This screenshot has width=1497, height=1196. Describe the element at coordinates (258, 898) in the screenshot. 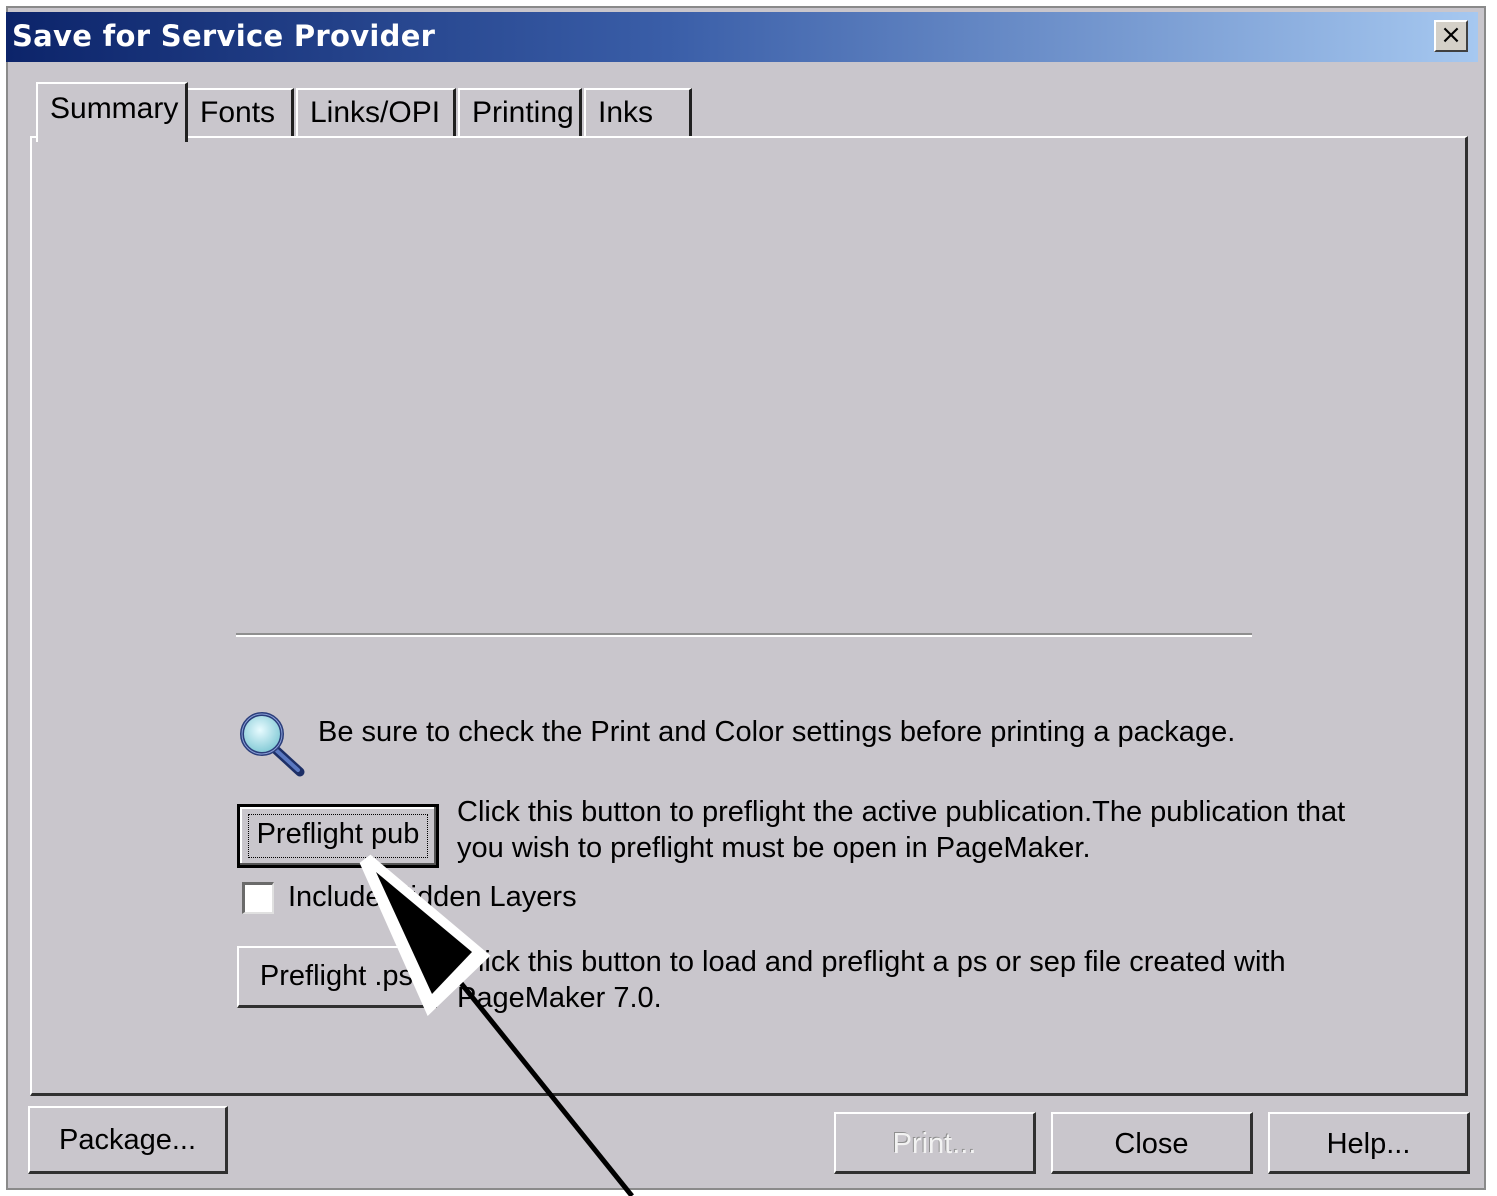

I see `include-hidden-layers-checkbox` at that location.